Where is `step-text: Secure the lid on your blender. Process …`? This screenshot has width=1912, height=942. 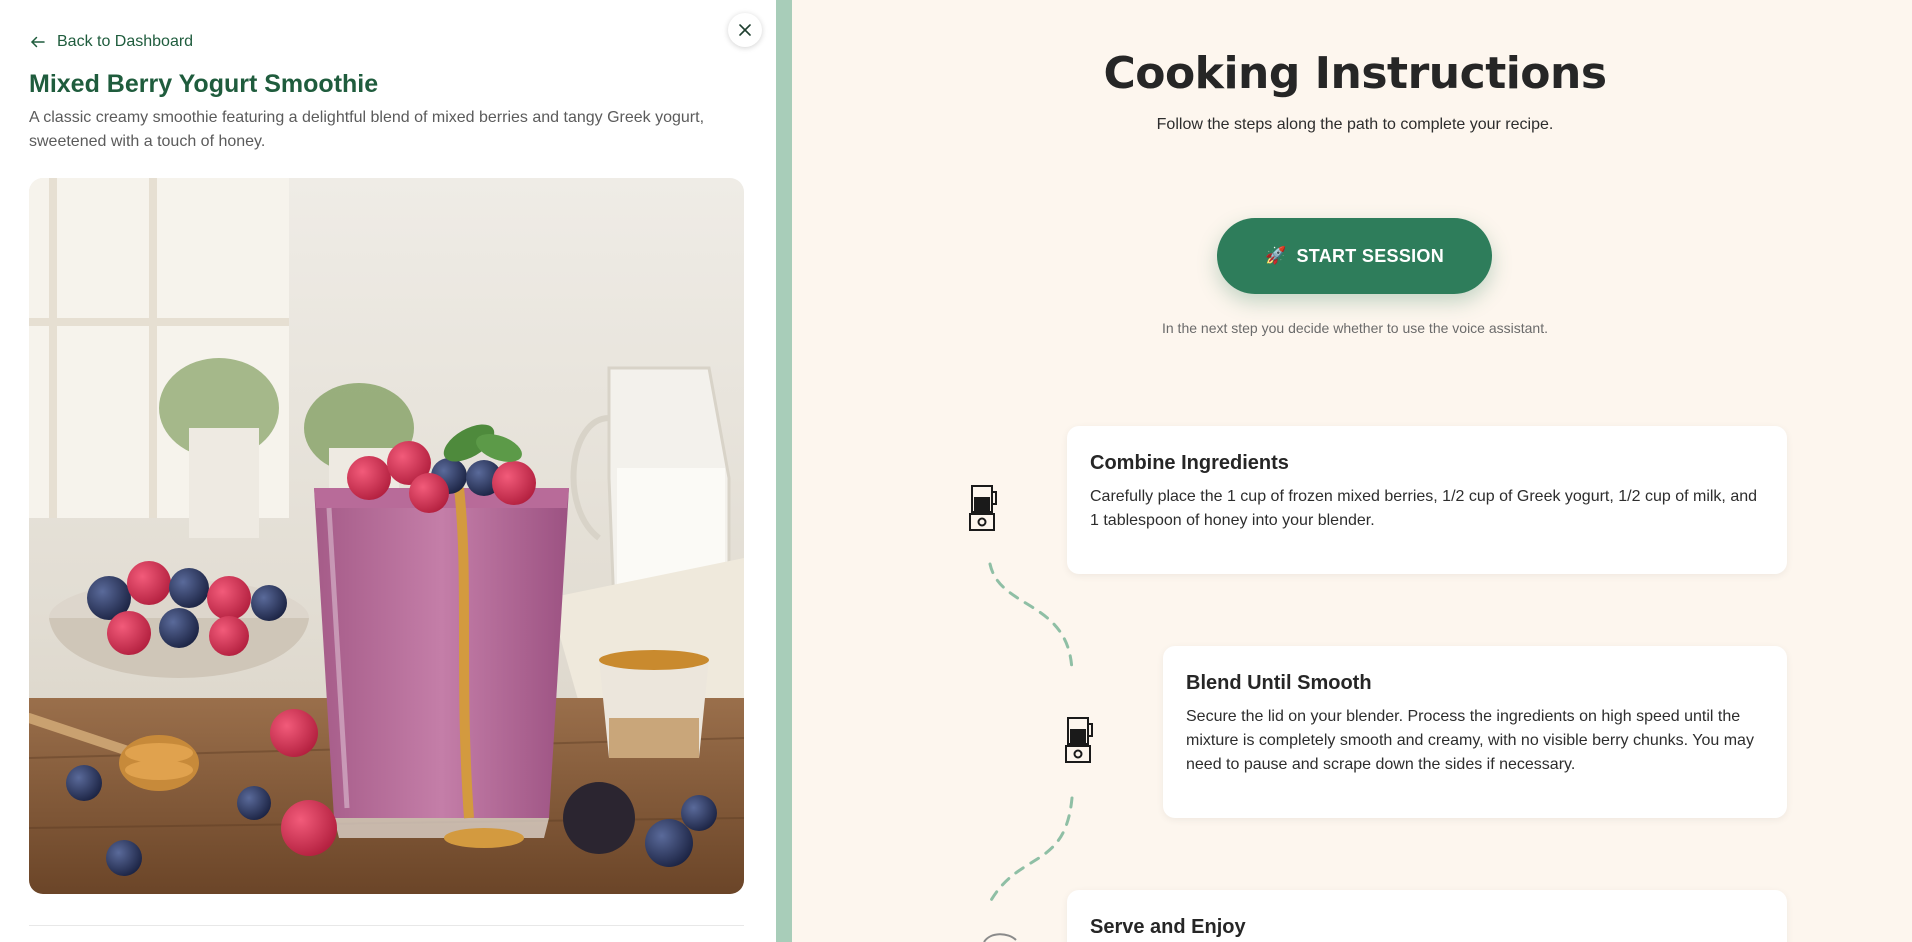
step-text: Secure the lid on your blender. Process … is located at coordinates (1470, 740).